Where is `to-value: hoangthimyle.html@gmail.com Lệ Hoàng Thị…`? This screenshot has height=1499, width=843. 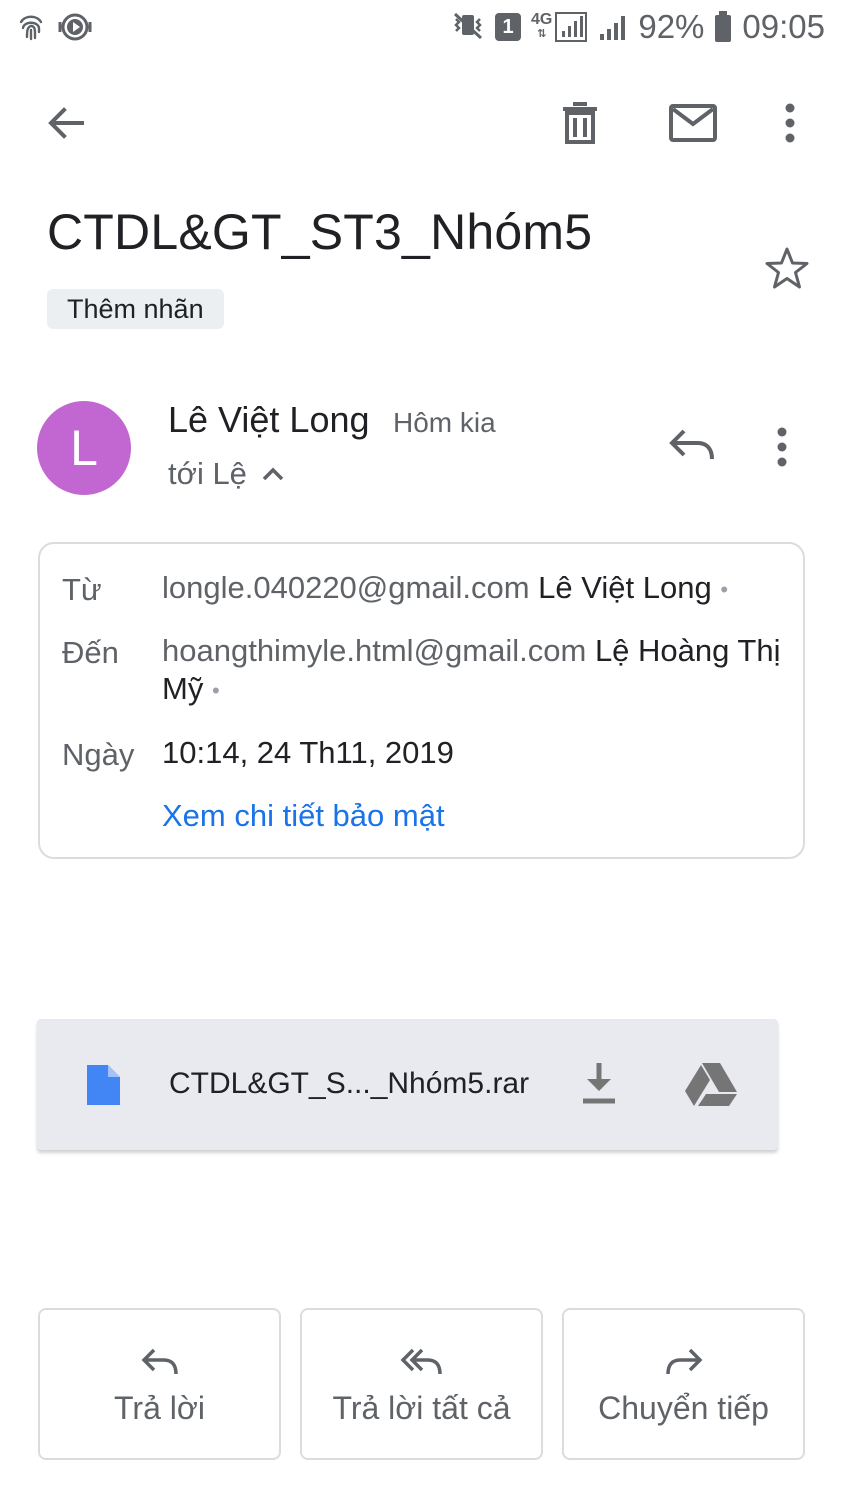
to-value: hoangthimyle.html@gmail.com Lệ Hoàng Thị… is located at coordinates (472, 671).